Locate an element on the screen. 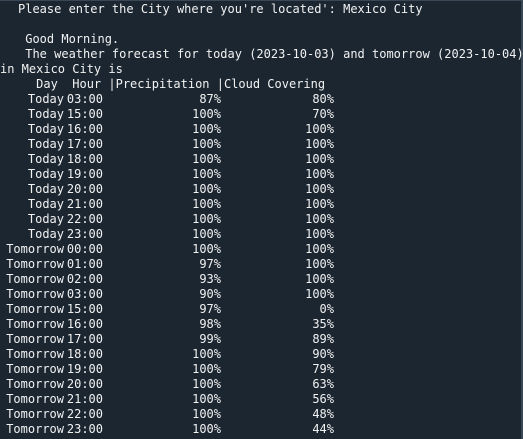 Image resolution: width=523 pixels, height=439 pixels. table-row: Tomorrow 23:00 100% 44% is located at coordinates (261, 429).